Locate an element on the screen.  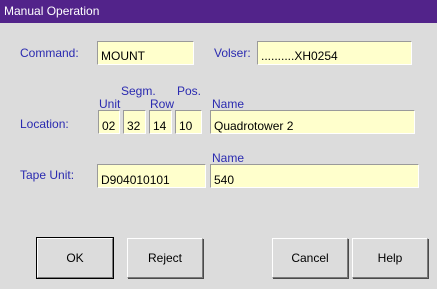
help-button: Help is located at coordinates (390, 258).